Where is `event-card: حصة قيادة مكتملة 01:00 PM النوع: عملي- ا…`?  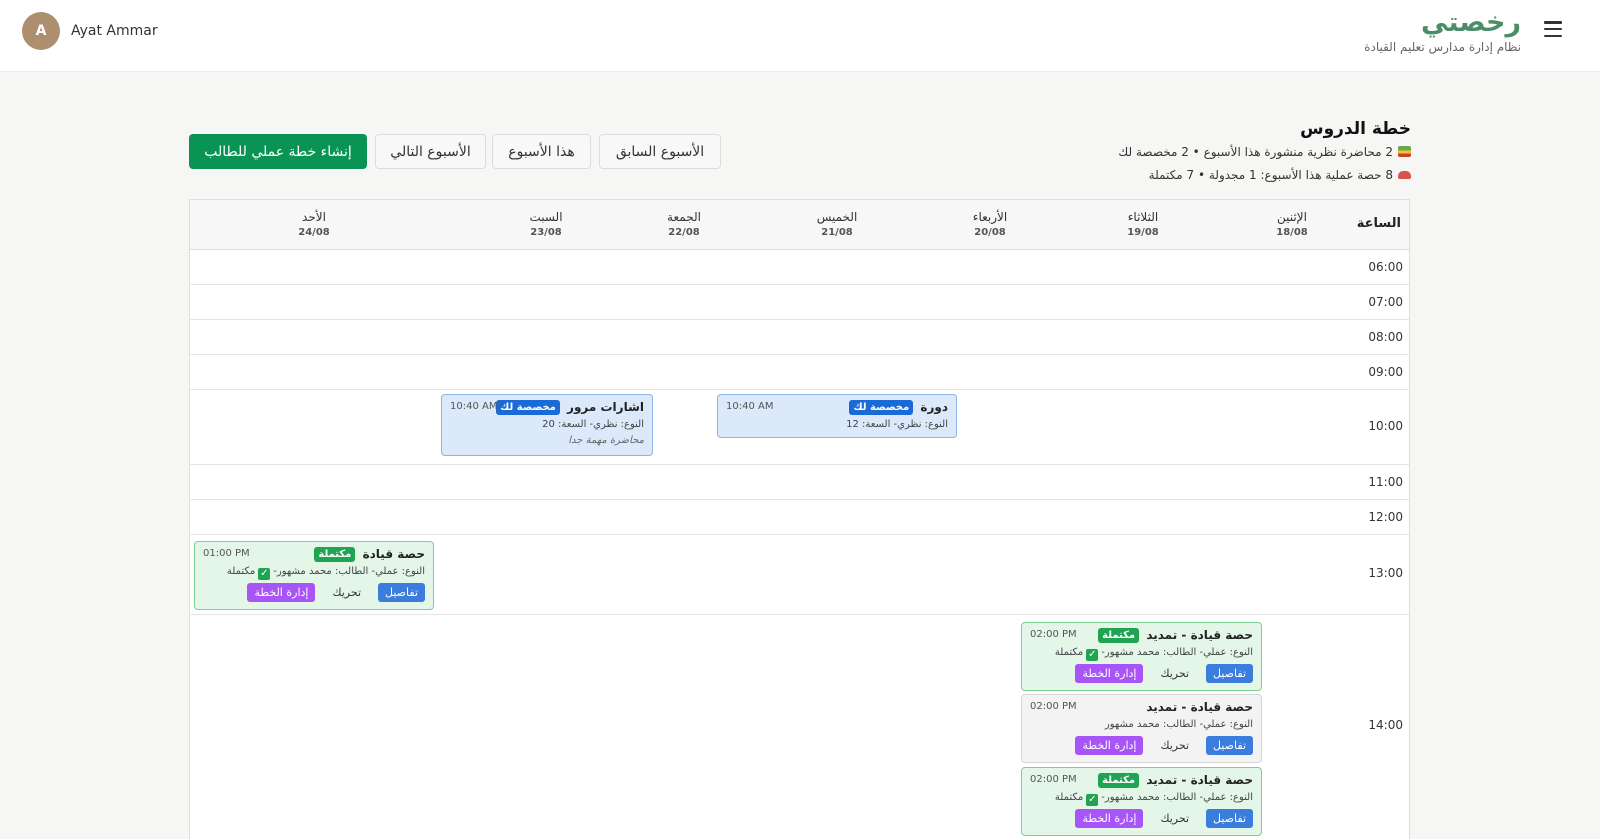 event-card: حصة قيادة مكتملة 01:00 PM النوع: عملي- ا… is located at coordinates (314, 575).